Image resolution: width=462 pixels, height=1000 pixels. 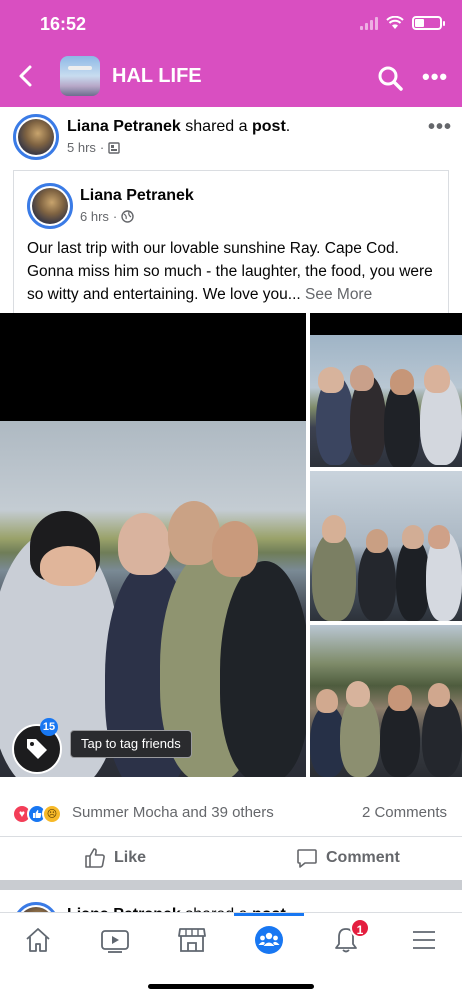 I want to click on tab-watch, so click(x=115, y=940).